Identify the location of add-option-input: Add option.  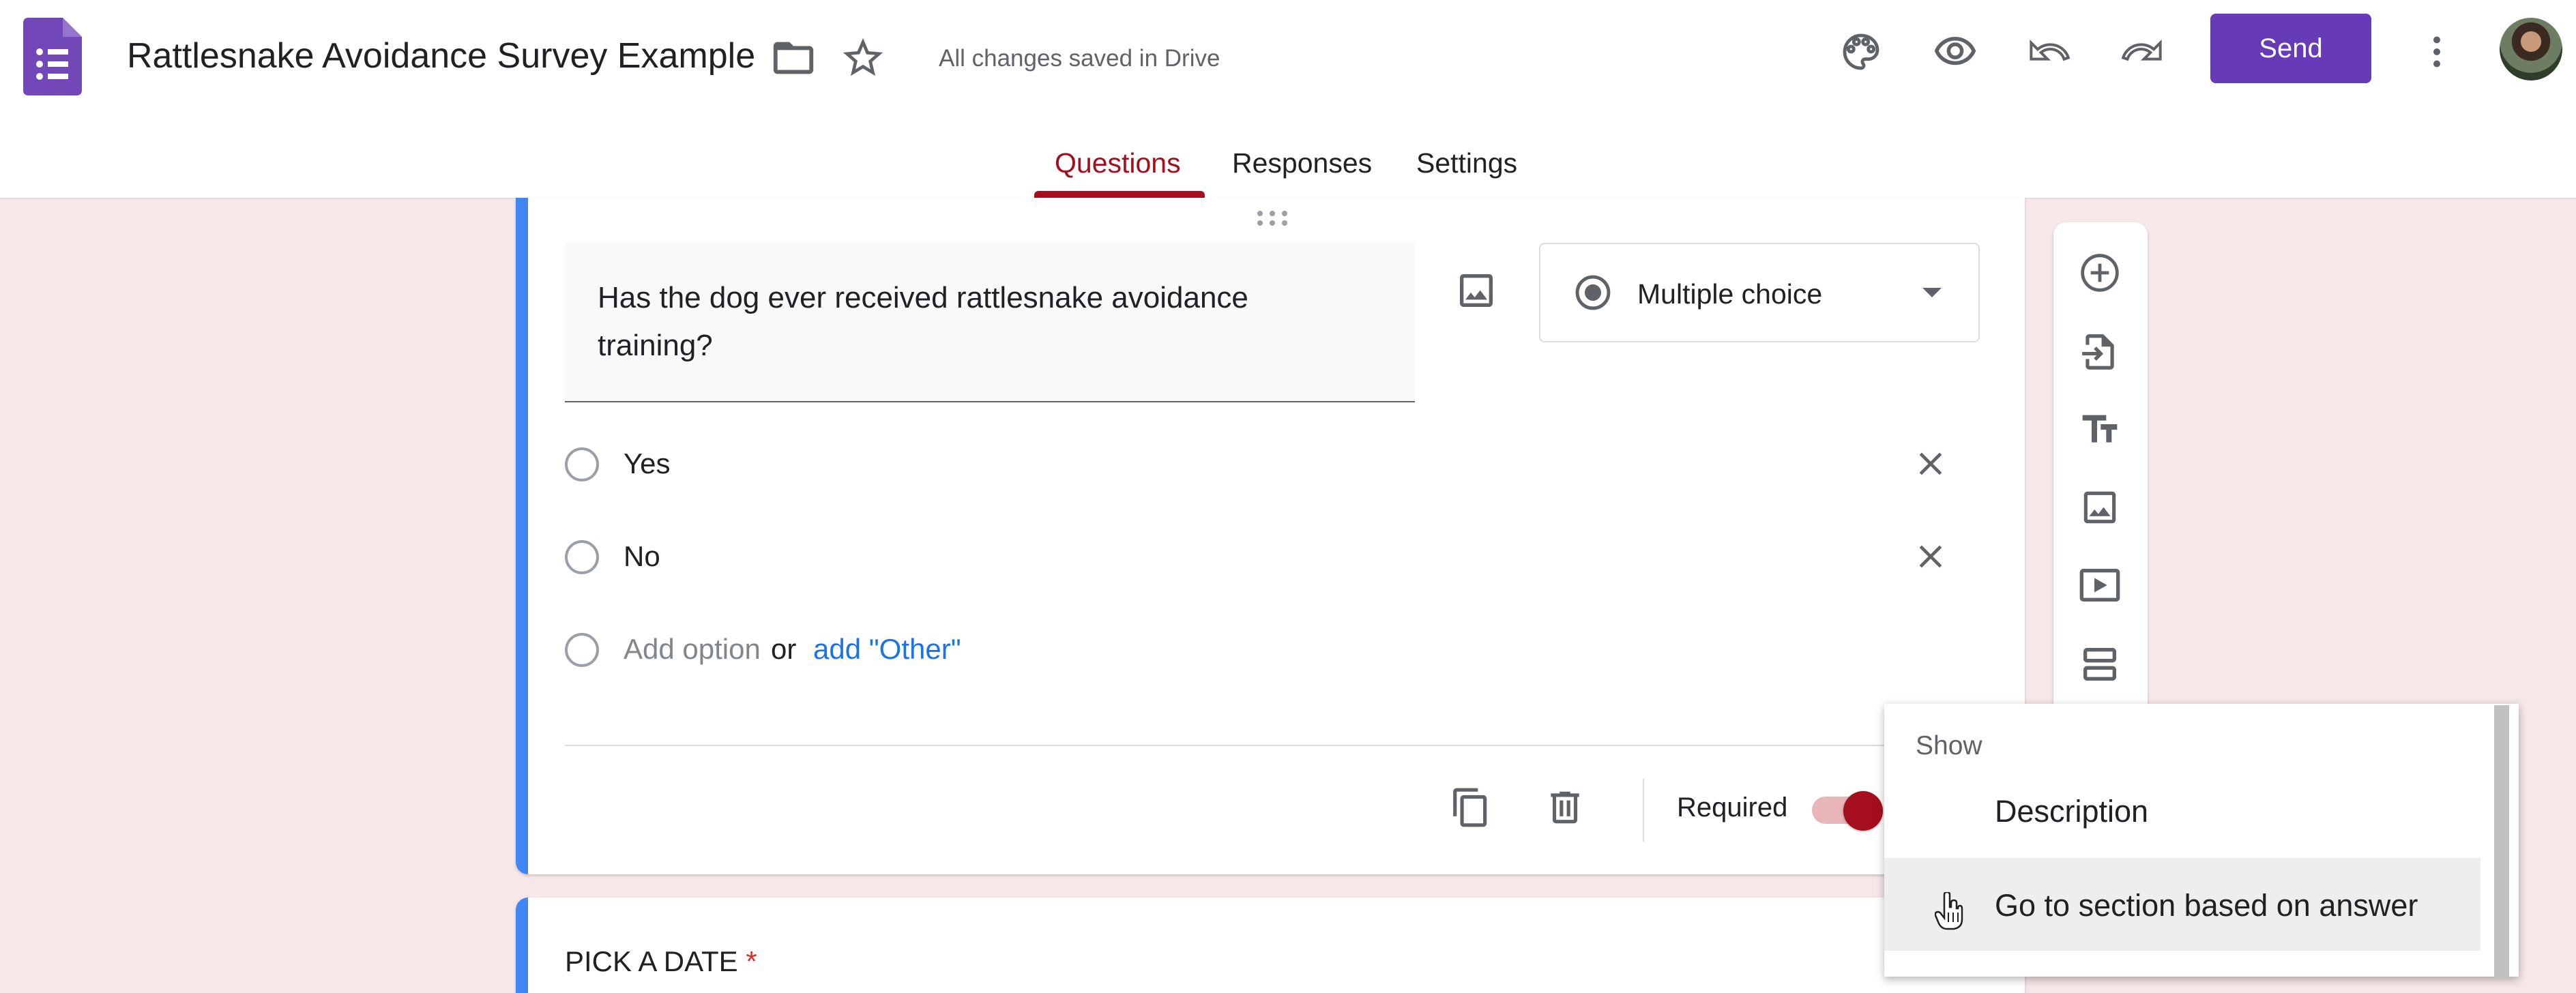
(692, 649).